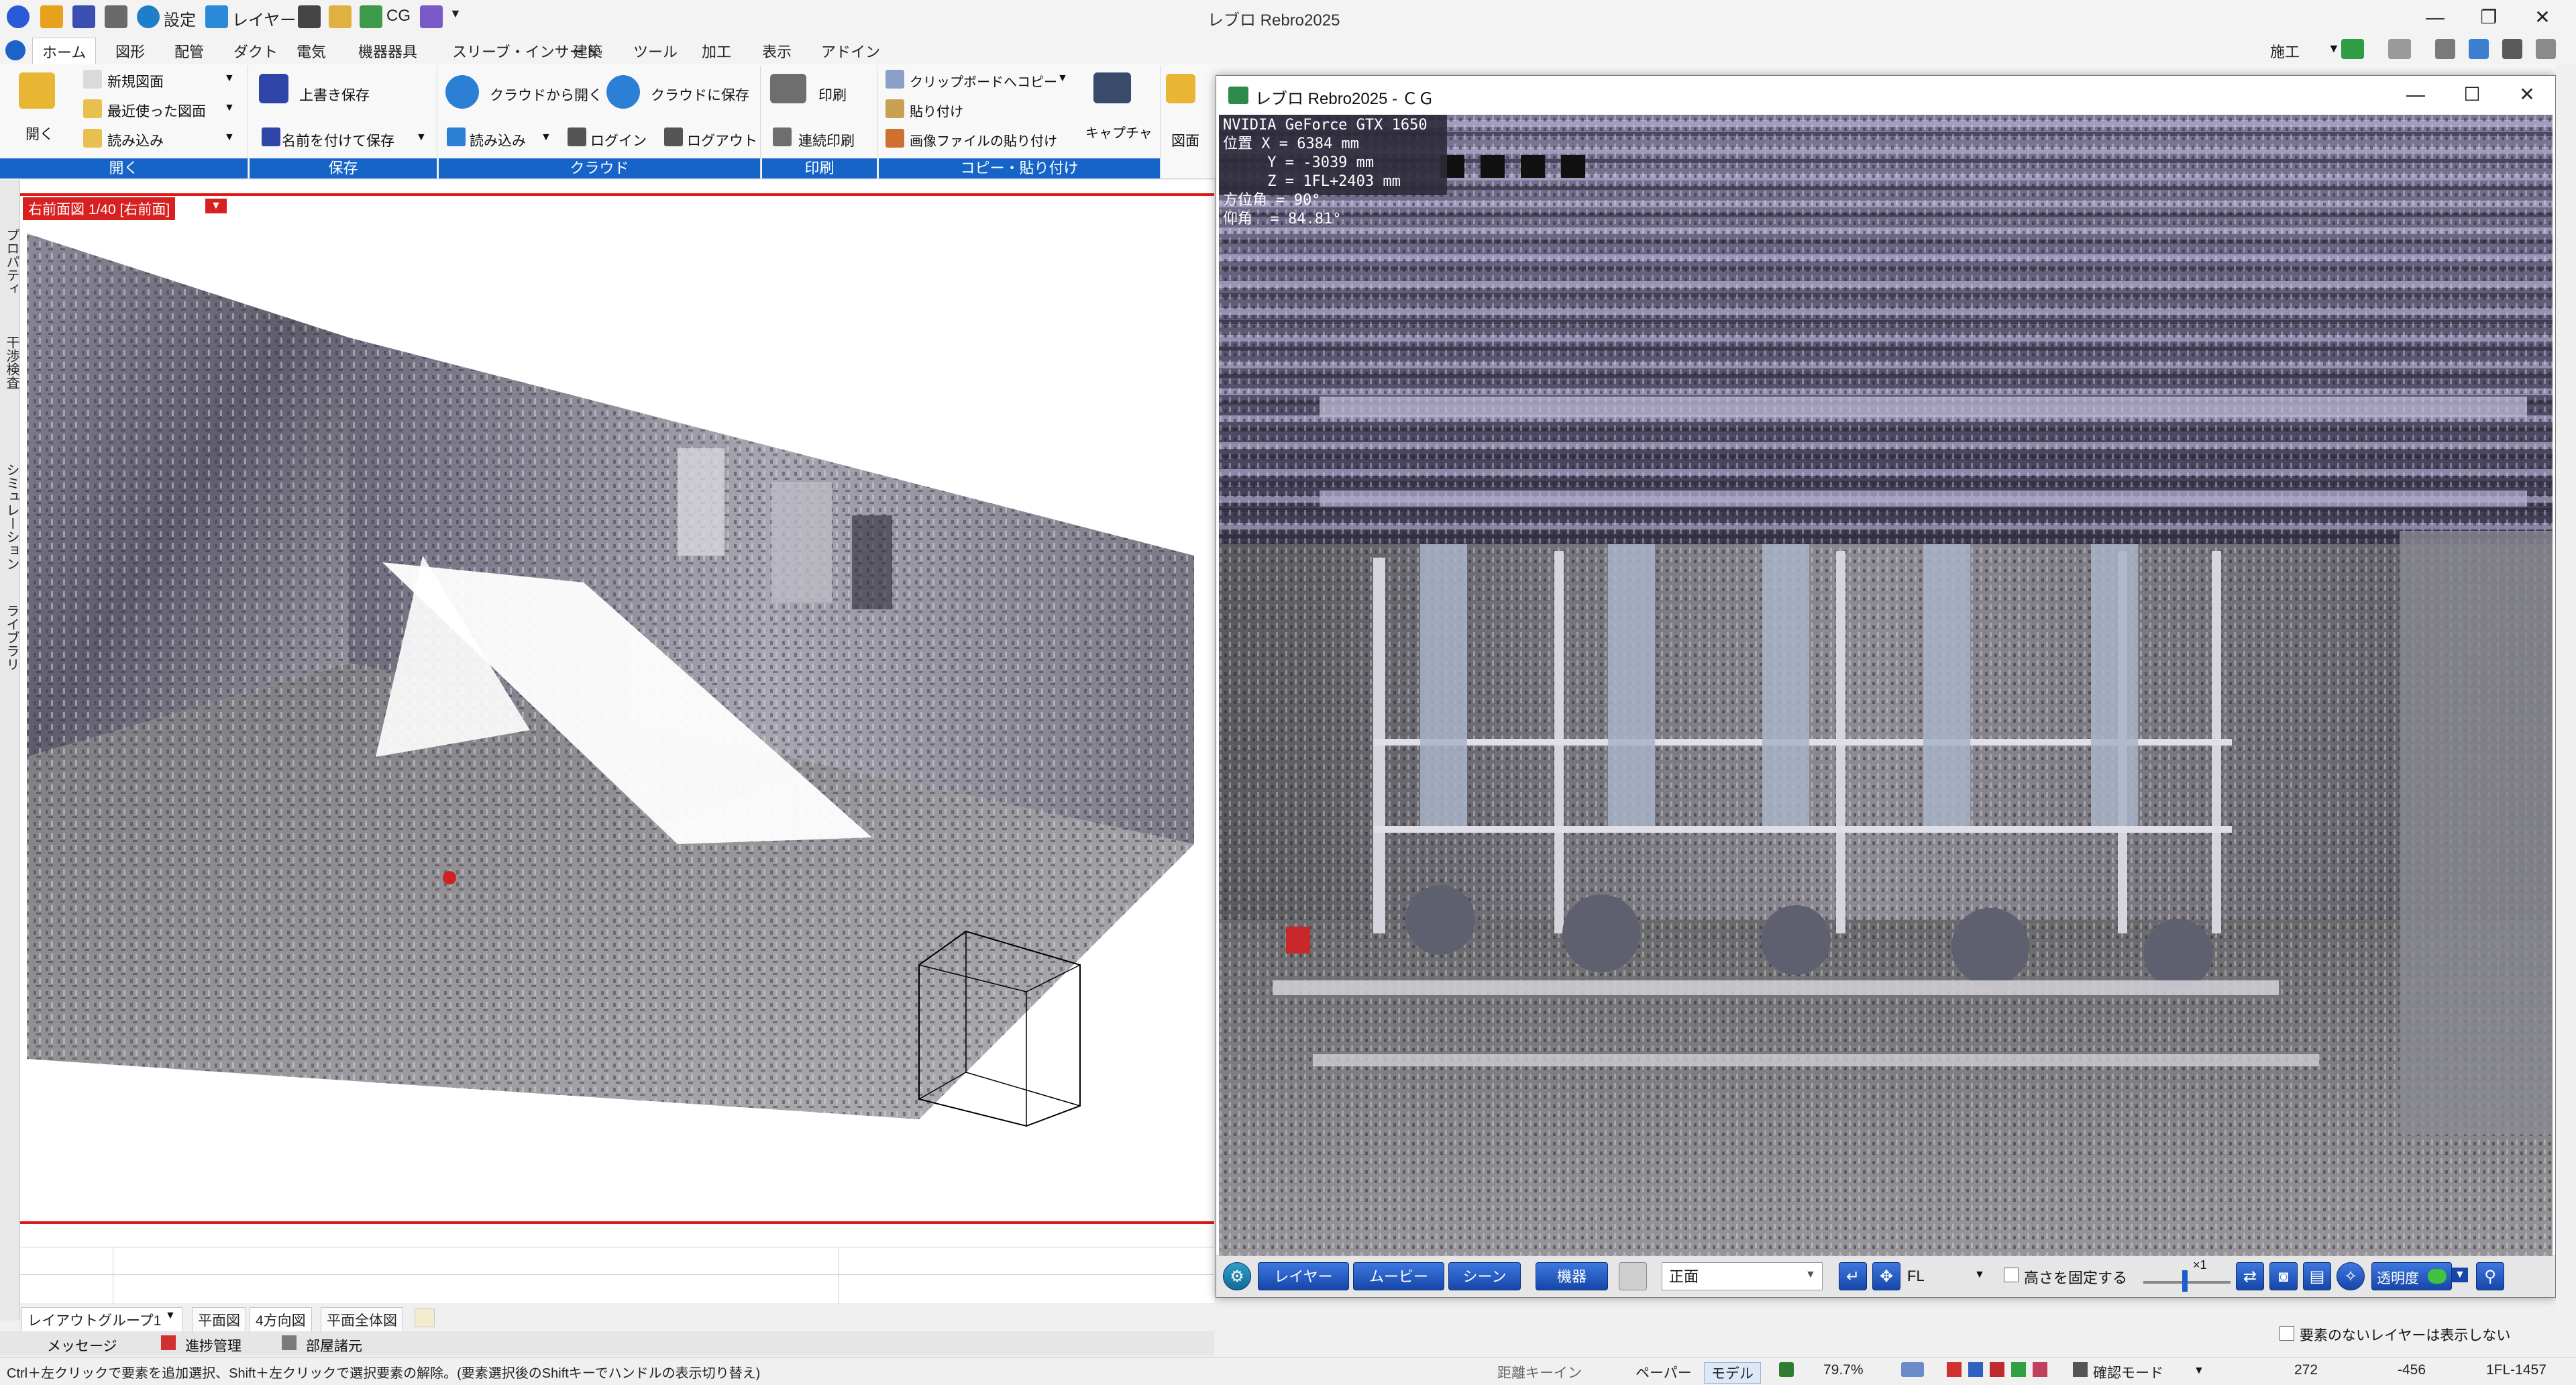  What do you see at coordinates (11, 261) in the screenshot?
I see `rail-properties-tab: プロパティ` at bounding box center [11, 261].